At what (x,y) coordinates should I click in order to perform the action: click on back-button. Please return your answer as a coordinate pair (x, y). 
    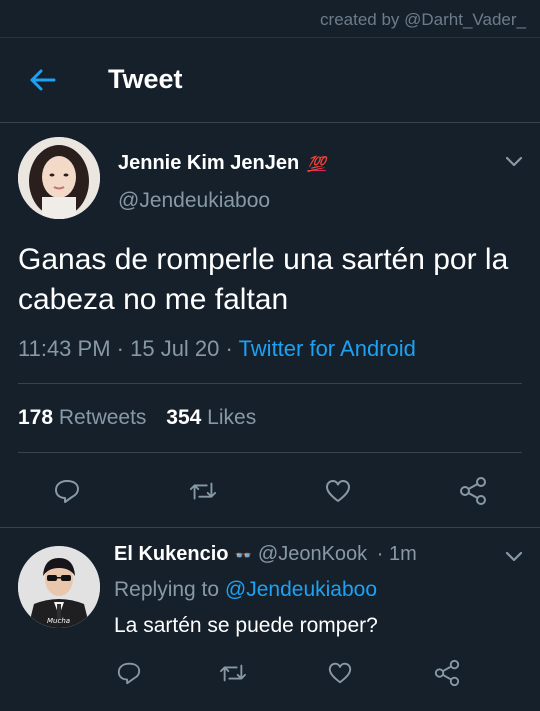
    Looking at the image, I should click on (42, 80).